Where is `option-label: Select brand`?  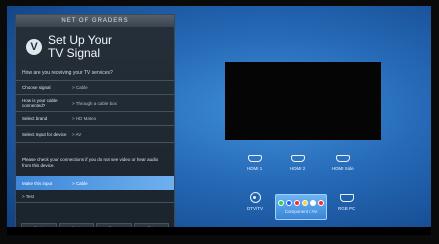
option-label: Select brand is located at coordinates (35, 118).